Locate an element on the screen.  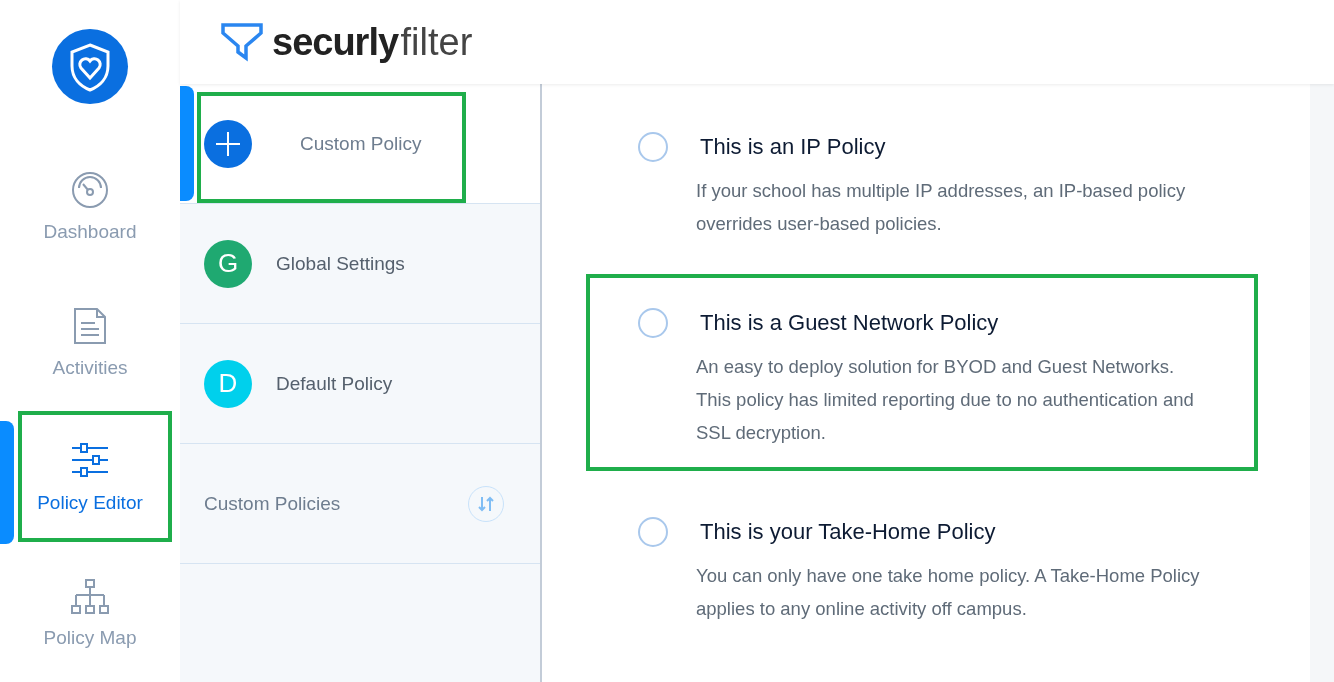
letter-avatar: G is located at coordinates (228, 263).